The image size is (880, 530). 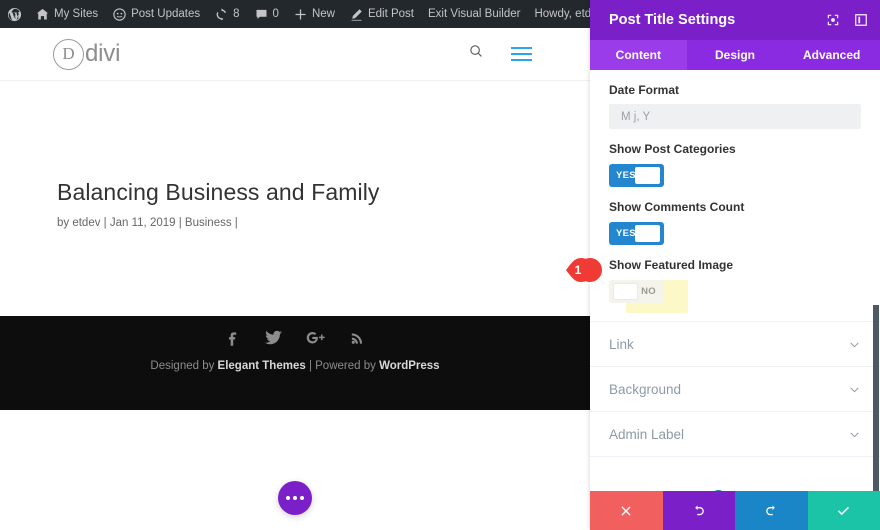 I want to click on field-show-post-categories: Show Post Categories YES, so click(x=735, y=158).